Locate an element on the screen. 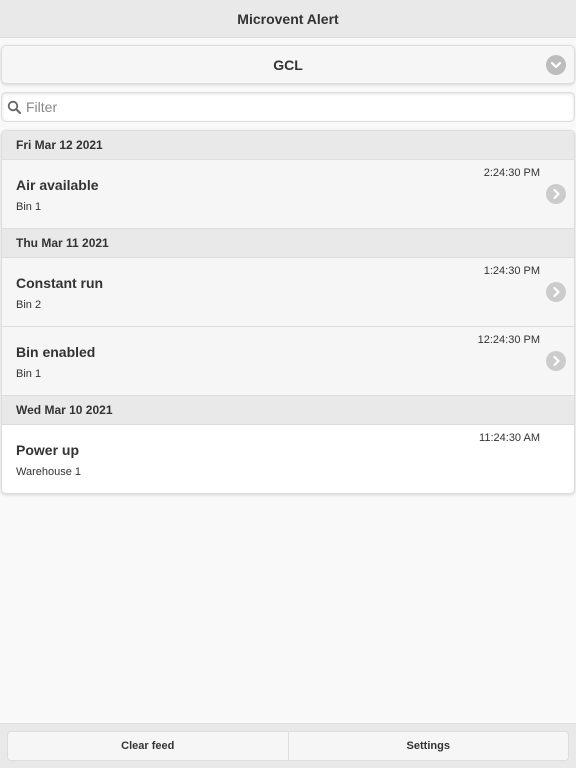 The width and height of the screenshot is (576, 768). alert-item: Air available Bin 1 2:24:30 PM is located at coordinates (288, 194).